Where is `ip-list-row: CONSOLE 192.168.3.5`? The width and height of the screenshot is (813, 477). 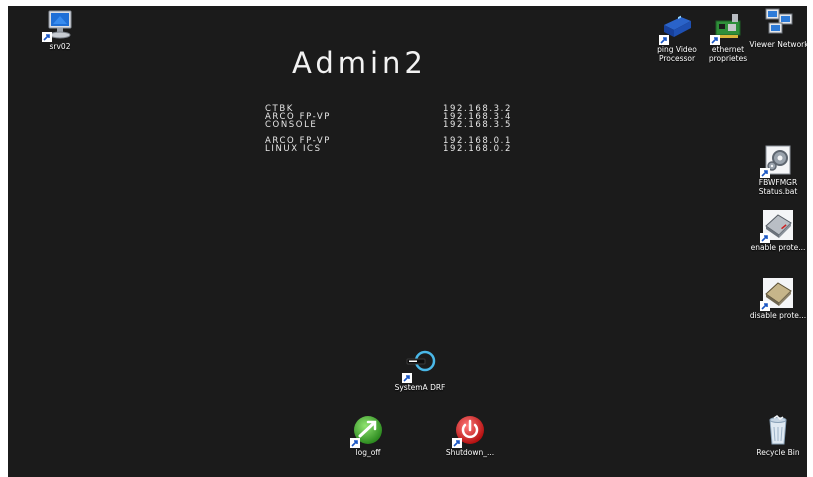 ip-list-row: CONSOLE 192.168.3.5 is located at coordinates (410, 125).